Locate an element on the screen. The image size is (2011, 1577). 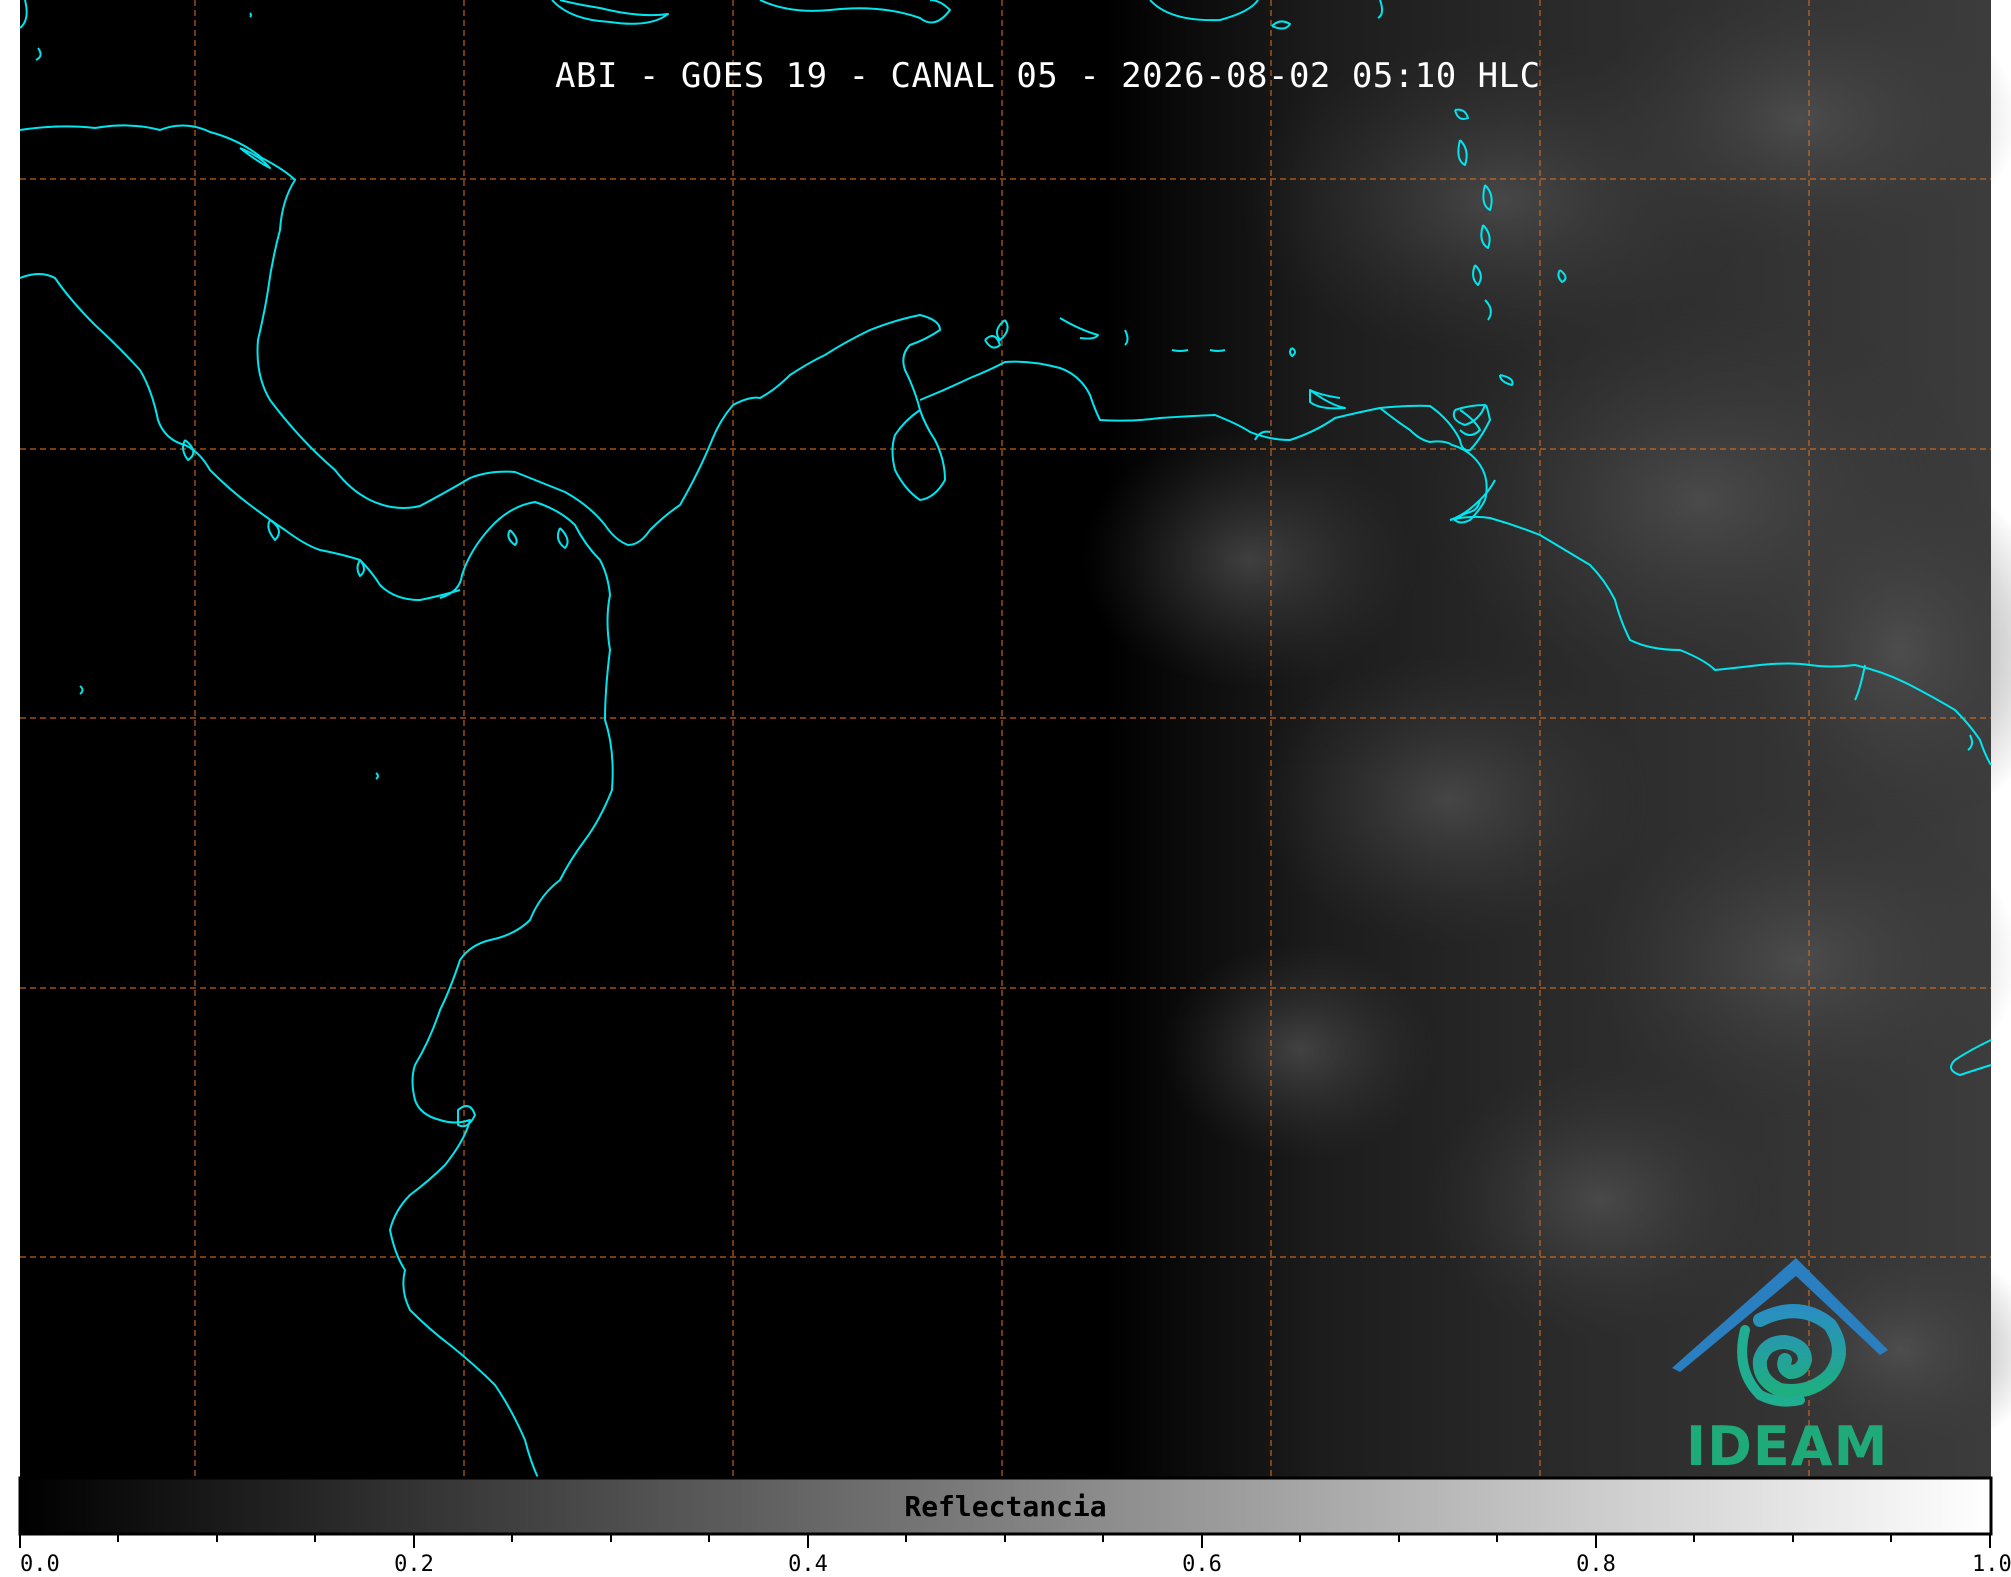
colorbar-tick-label: 0.6 is located at coordinates (1202, 1564).